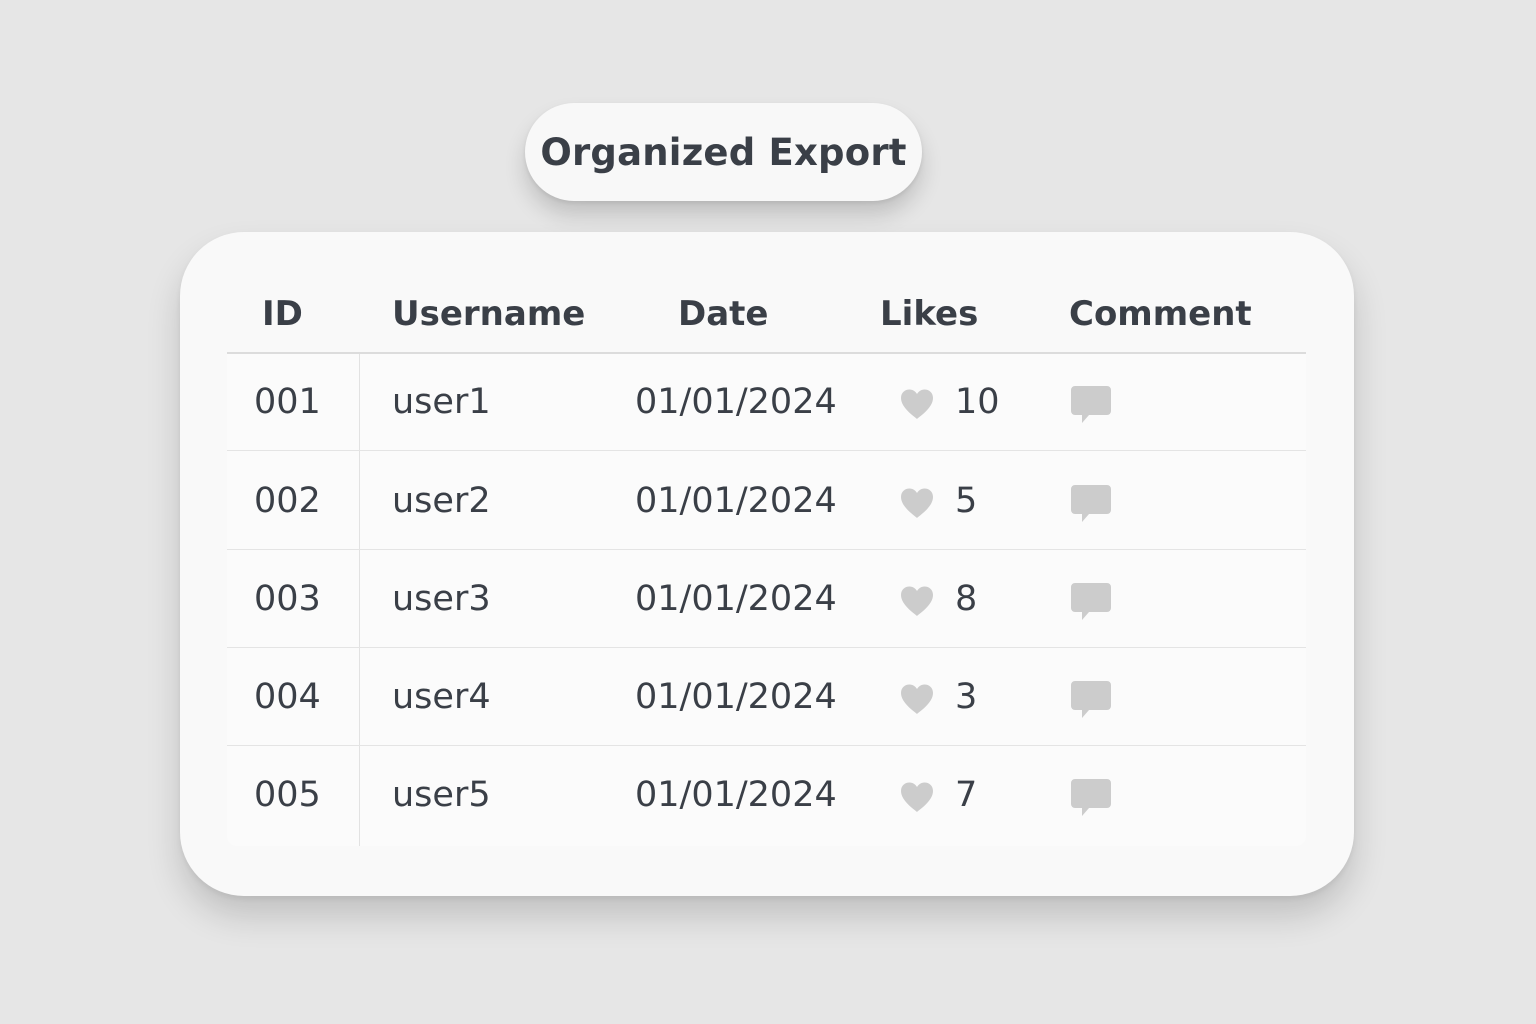 This screenshot has width=1536, height=1024. I want to click on row-username: user4, so click(441, 697).